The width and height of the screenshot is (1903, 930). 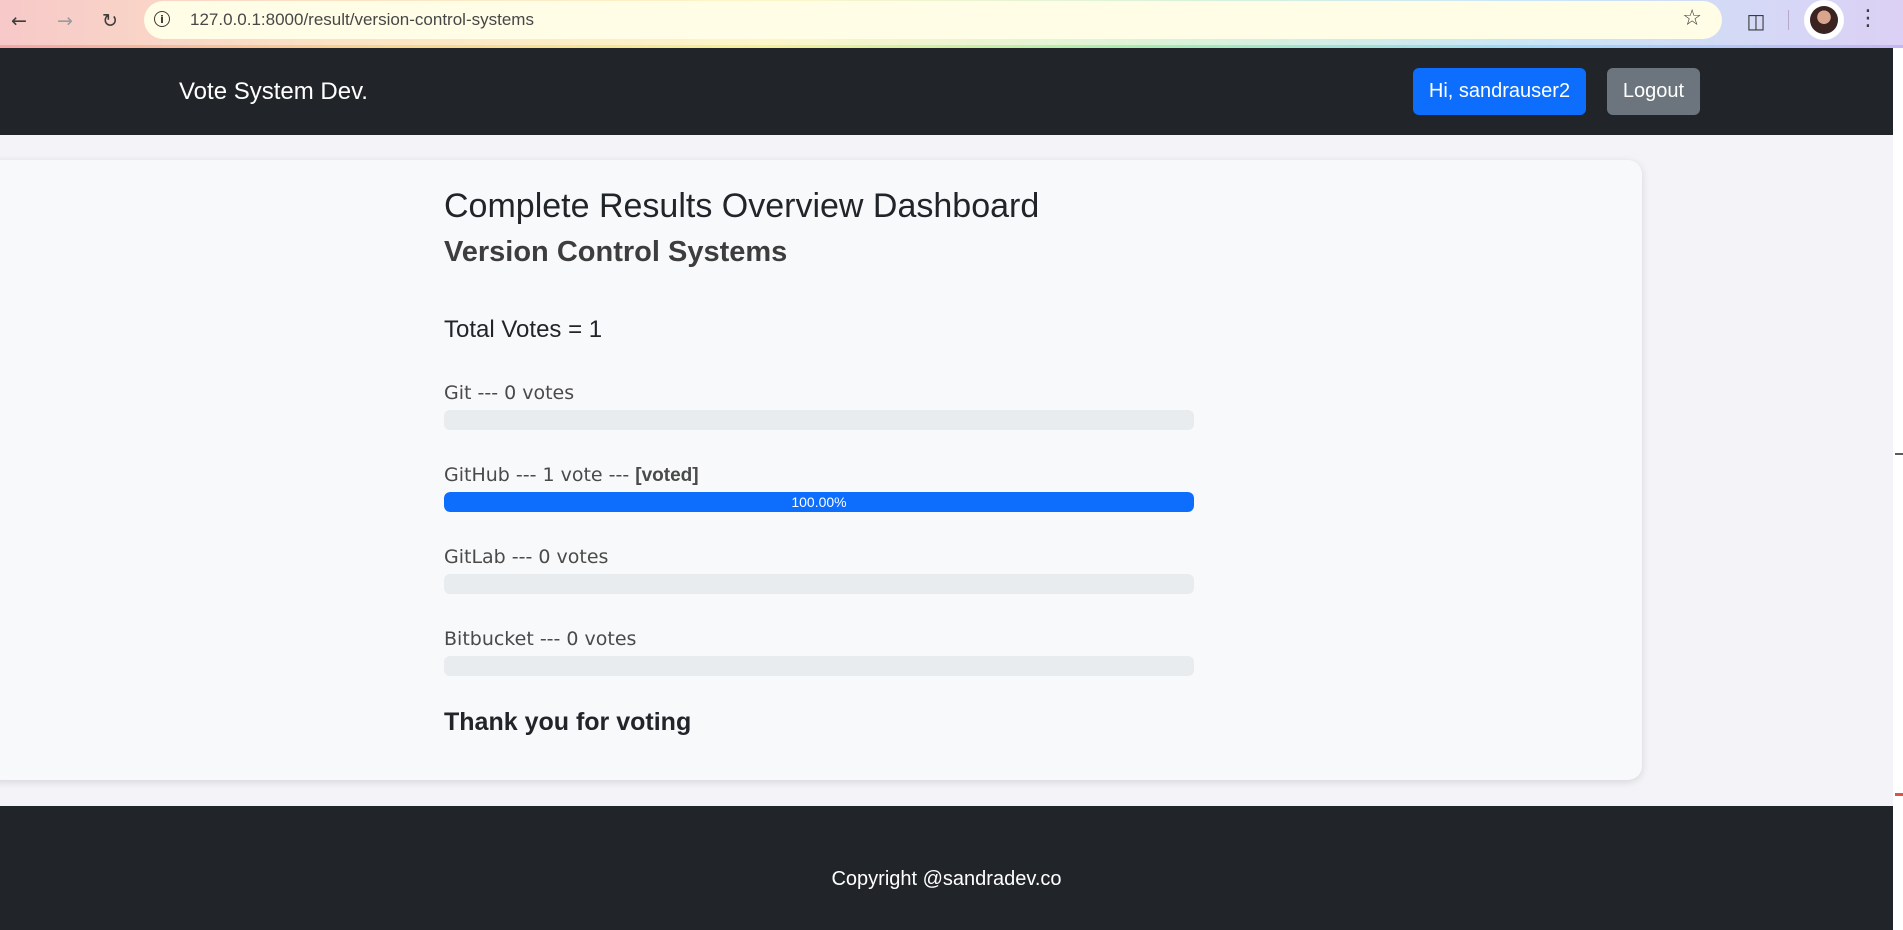 What do you see at coordinates (1898, 489) in the screenshot?
I see `scrollbar` at bounding box center [1898, 489].